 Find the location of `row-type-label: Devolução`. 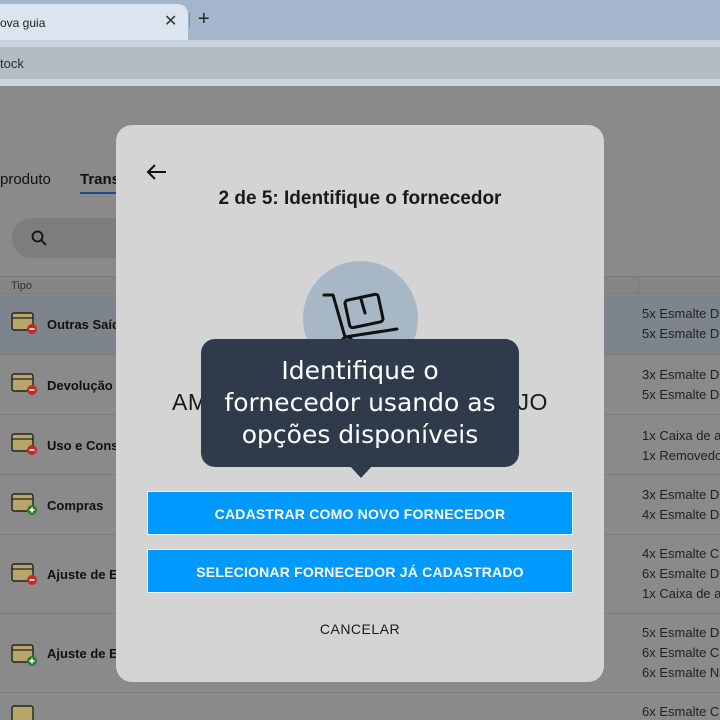

row-type-label: Devolução is located at coordinates (80, 385).